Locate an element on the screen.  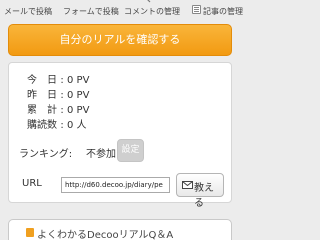
nav-mail-post-label: メールで投稿 is located at coordinates (28, 11).